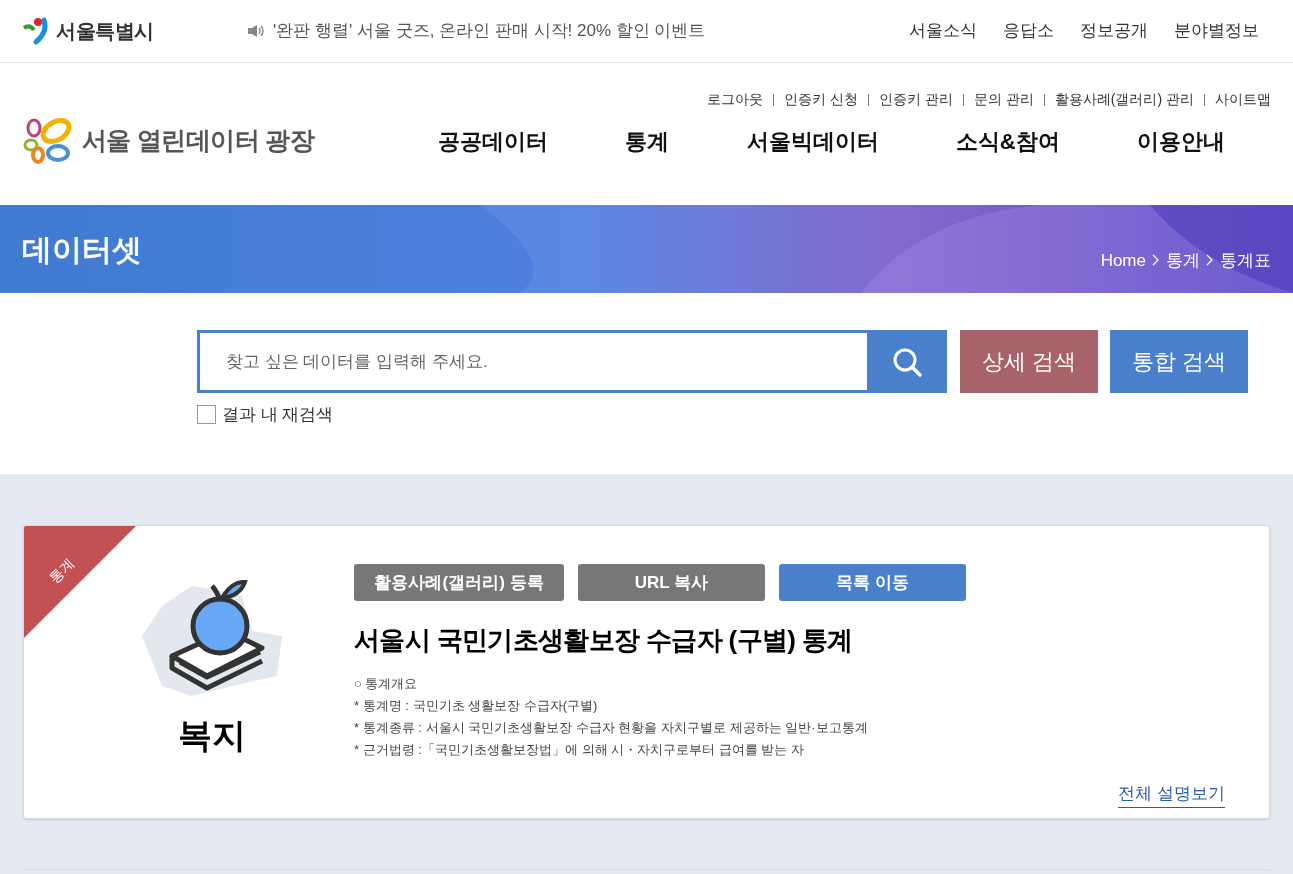 This screenshot has height=874, width=1293. Describe the element at coordinates (943, 31) in the screenshot. I see `top-link: 서울소식` at that location.